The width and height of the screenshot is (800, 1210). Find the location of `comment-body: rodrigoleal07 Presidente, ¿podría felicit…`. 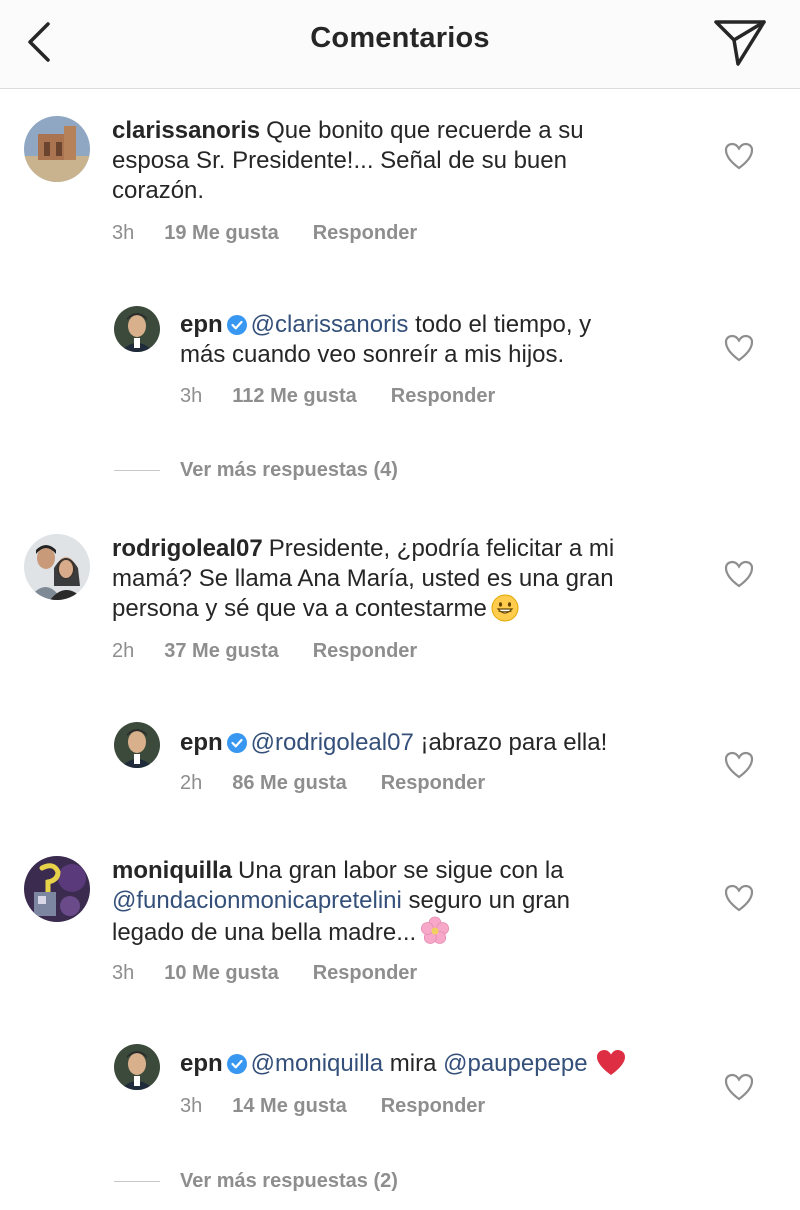

comment-body: rodrigoleal07 Presidente, ¿podría felicit… is located at coordinates (412, 579).